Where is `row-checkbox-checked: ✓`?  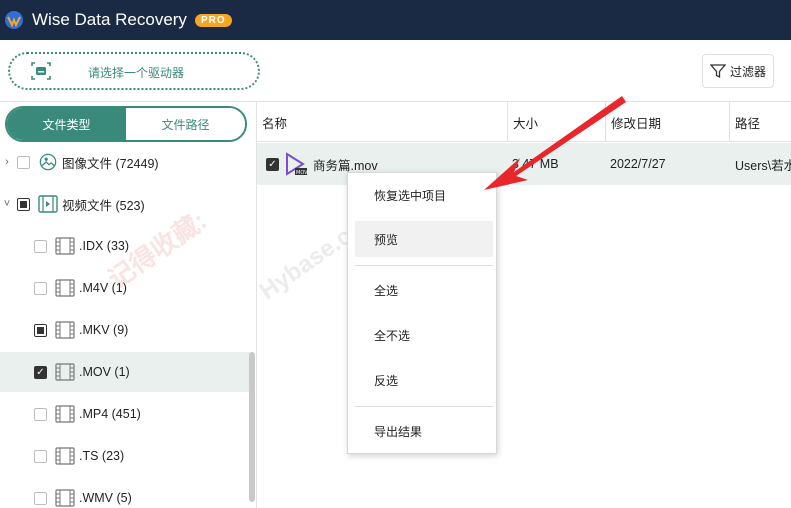
row-checkbox-checked: ✓ is located at coordinates (272, 164).